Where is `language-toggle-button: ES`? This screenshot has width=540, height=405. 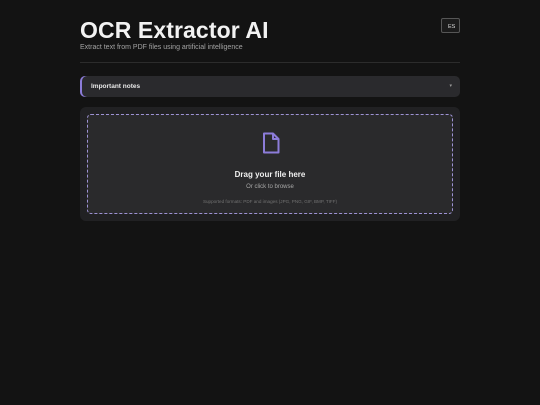 language-toggle-button: ES is located at coordinates (450, 25).